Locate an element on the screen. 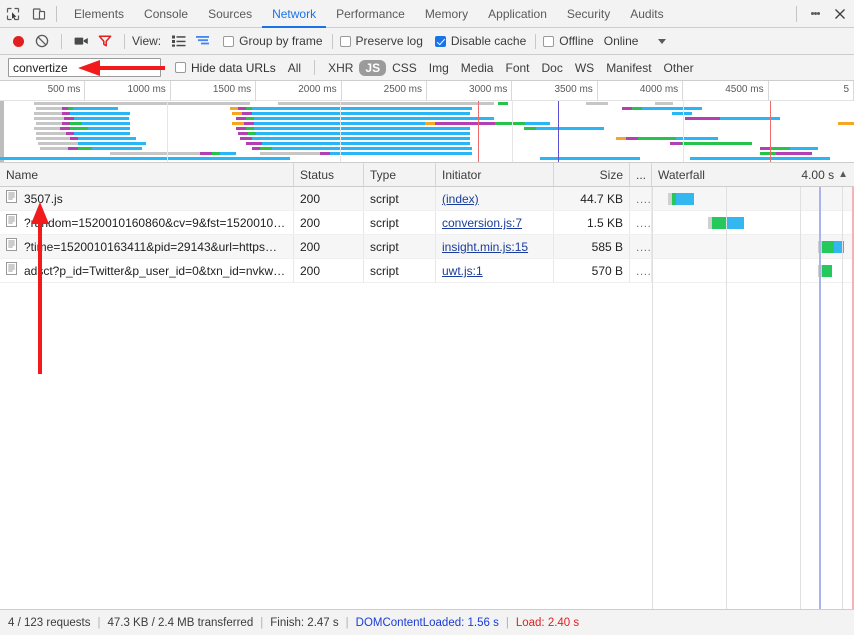 The width and height of the screenshot is (854, 635). disable-cache-box is located at coordinates (440, 41).